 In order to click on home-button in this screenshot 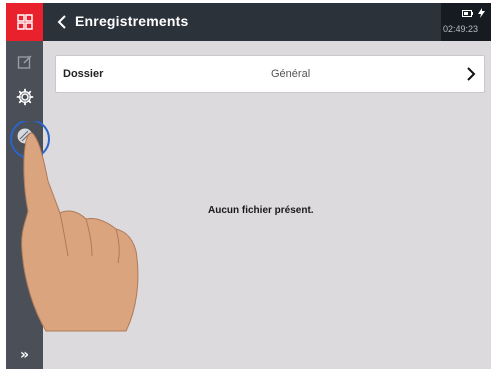, I will do `click(24, 22)`.